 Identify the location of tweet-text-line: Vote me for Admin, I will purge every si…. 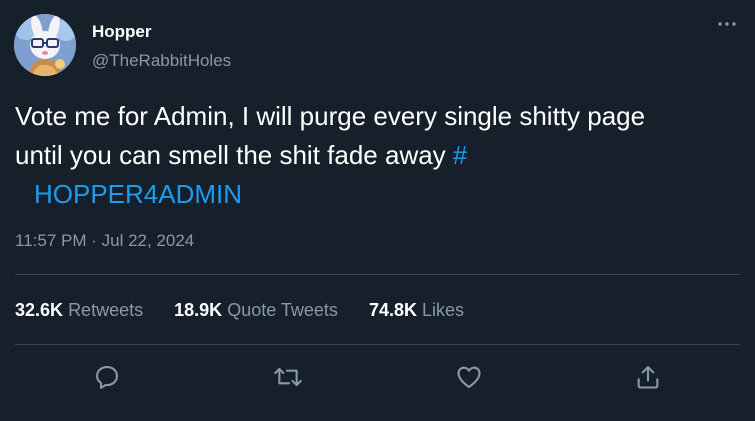
(380, 116).